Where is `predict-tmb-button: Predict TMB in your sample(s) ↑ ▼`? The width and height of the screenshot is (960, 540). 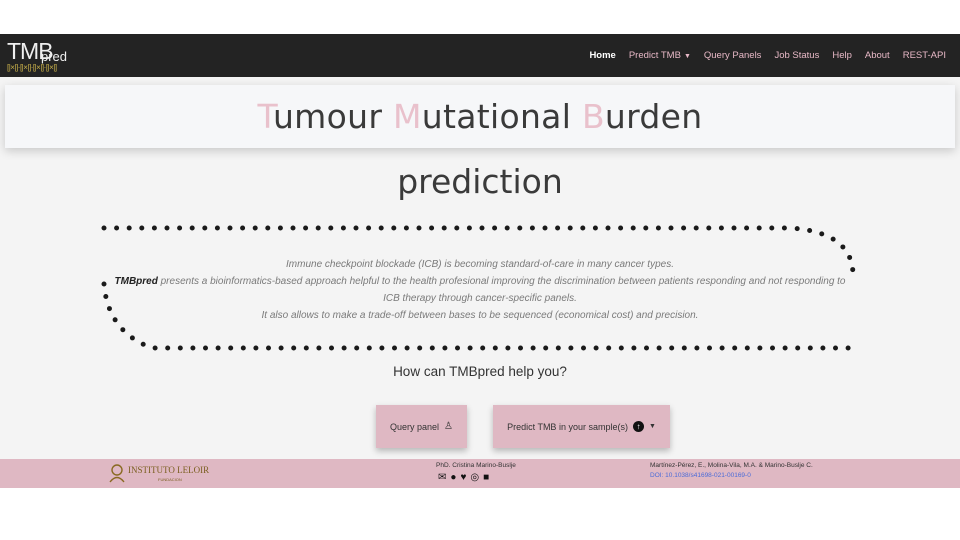
predict-tmb-button: Predict TMB in your sample(s) ↑ ▼ is located at coordinates (581, 426).